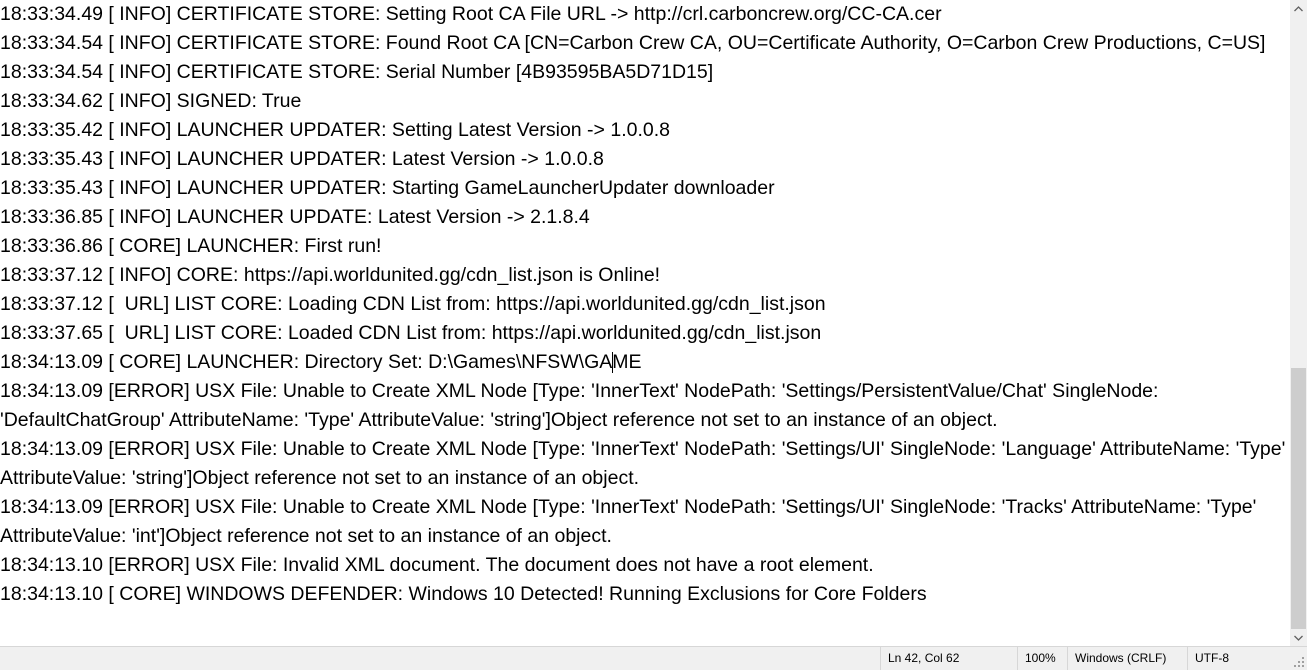 The width and height of the screenshot is (1307, 670). What do you see at coordinates (191, 246) in the screenshot?
I see `log-line: 18:33:36.86 [ CORE] LAUNCHER: First run!` at bounding box center [191, 246].